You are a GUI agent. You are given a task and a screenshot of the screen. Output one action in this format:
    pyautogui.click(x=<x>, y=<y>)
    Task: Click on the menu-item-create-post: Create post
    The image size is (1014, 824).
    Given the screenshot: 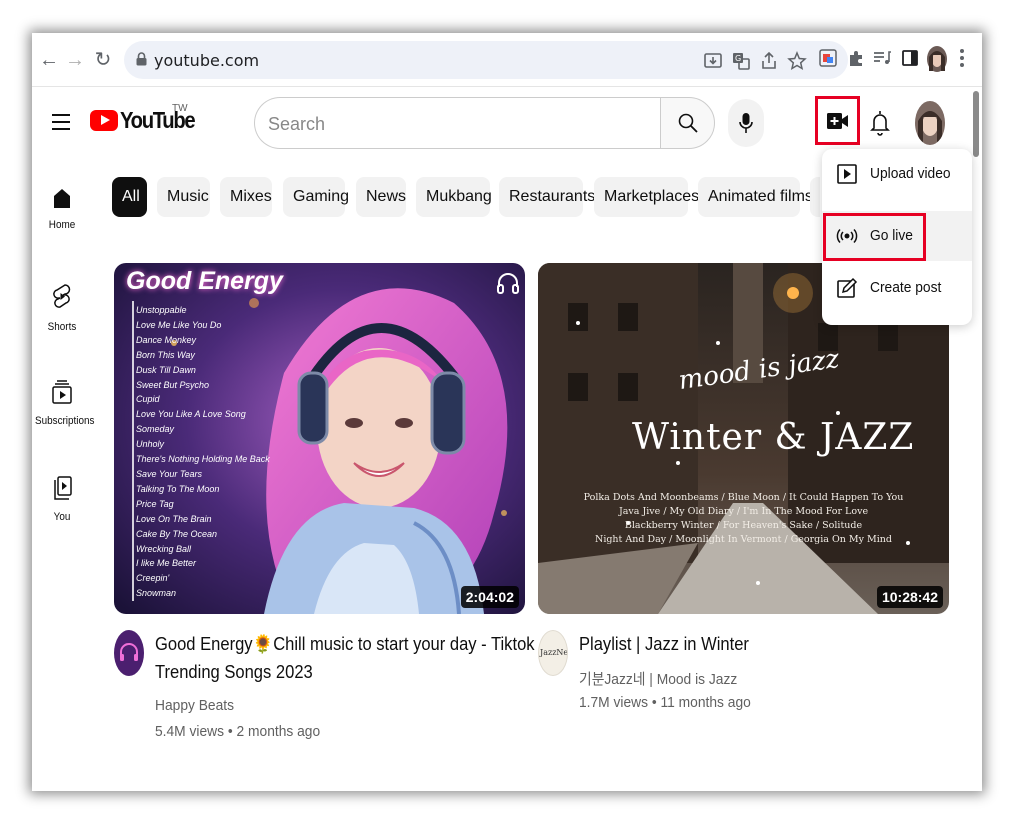 What is the action you would take?
    pyautogui.click(x=897, y=288)
    